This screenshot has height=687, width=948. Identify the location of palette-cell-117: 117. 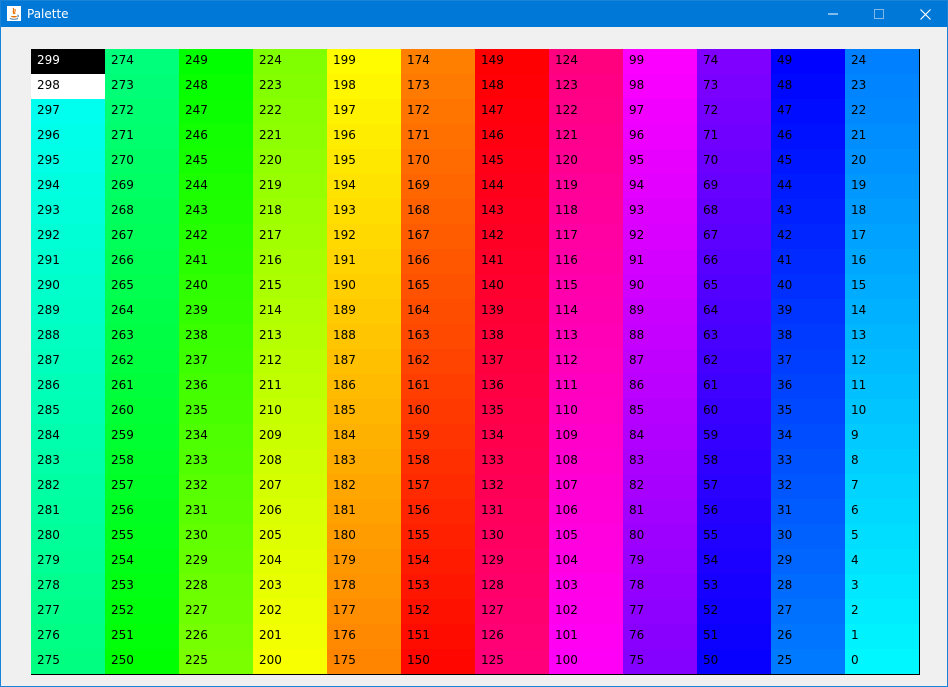
(586, 237).